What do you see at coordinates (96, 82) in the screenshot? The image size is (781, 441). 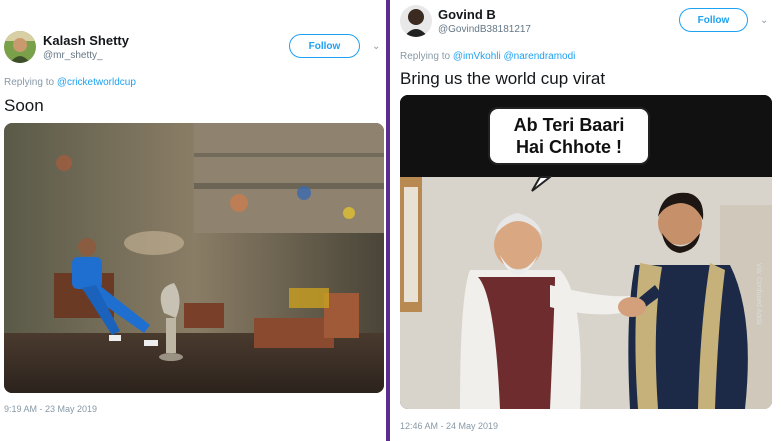 I see `mention-link: @cricketworldcup` at bounding box center [96, 82].